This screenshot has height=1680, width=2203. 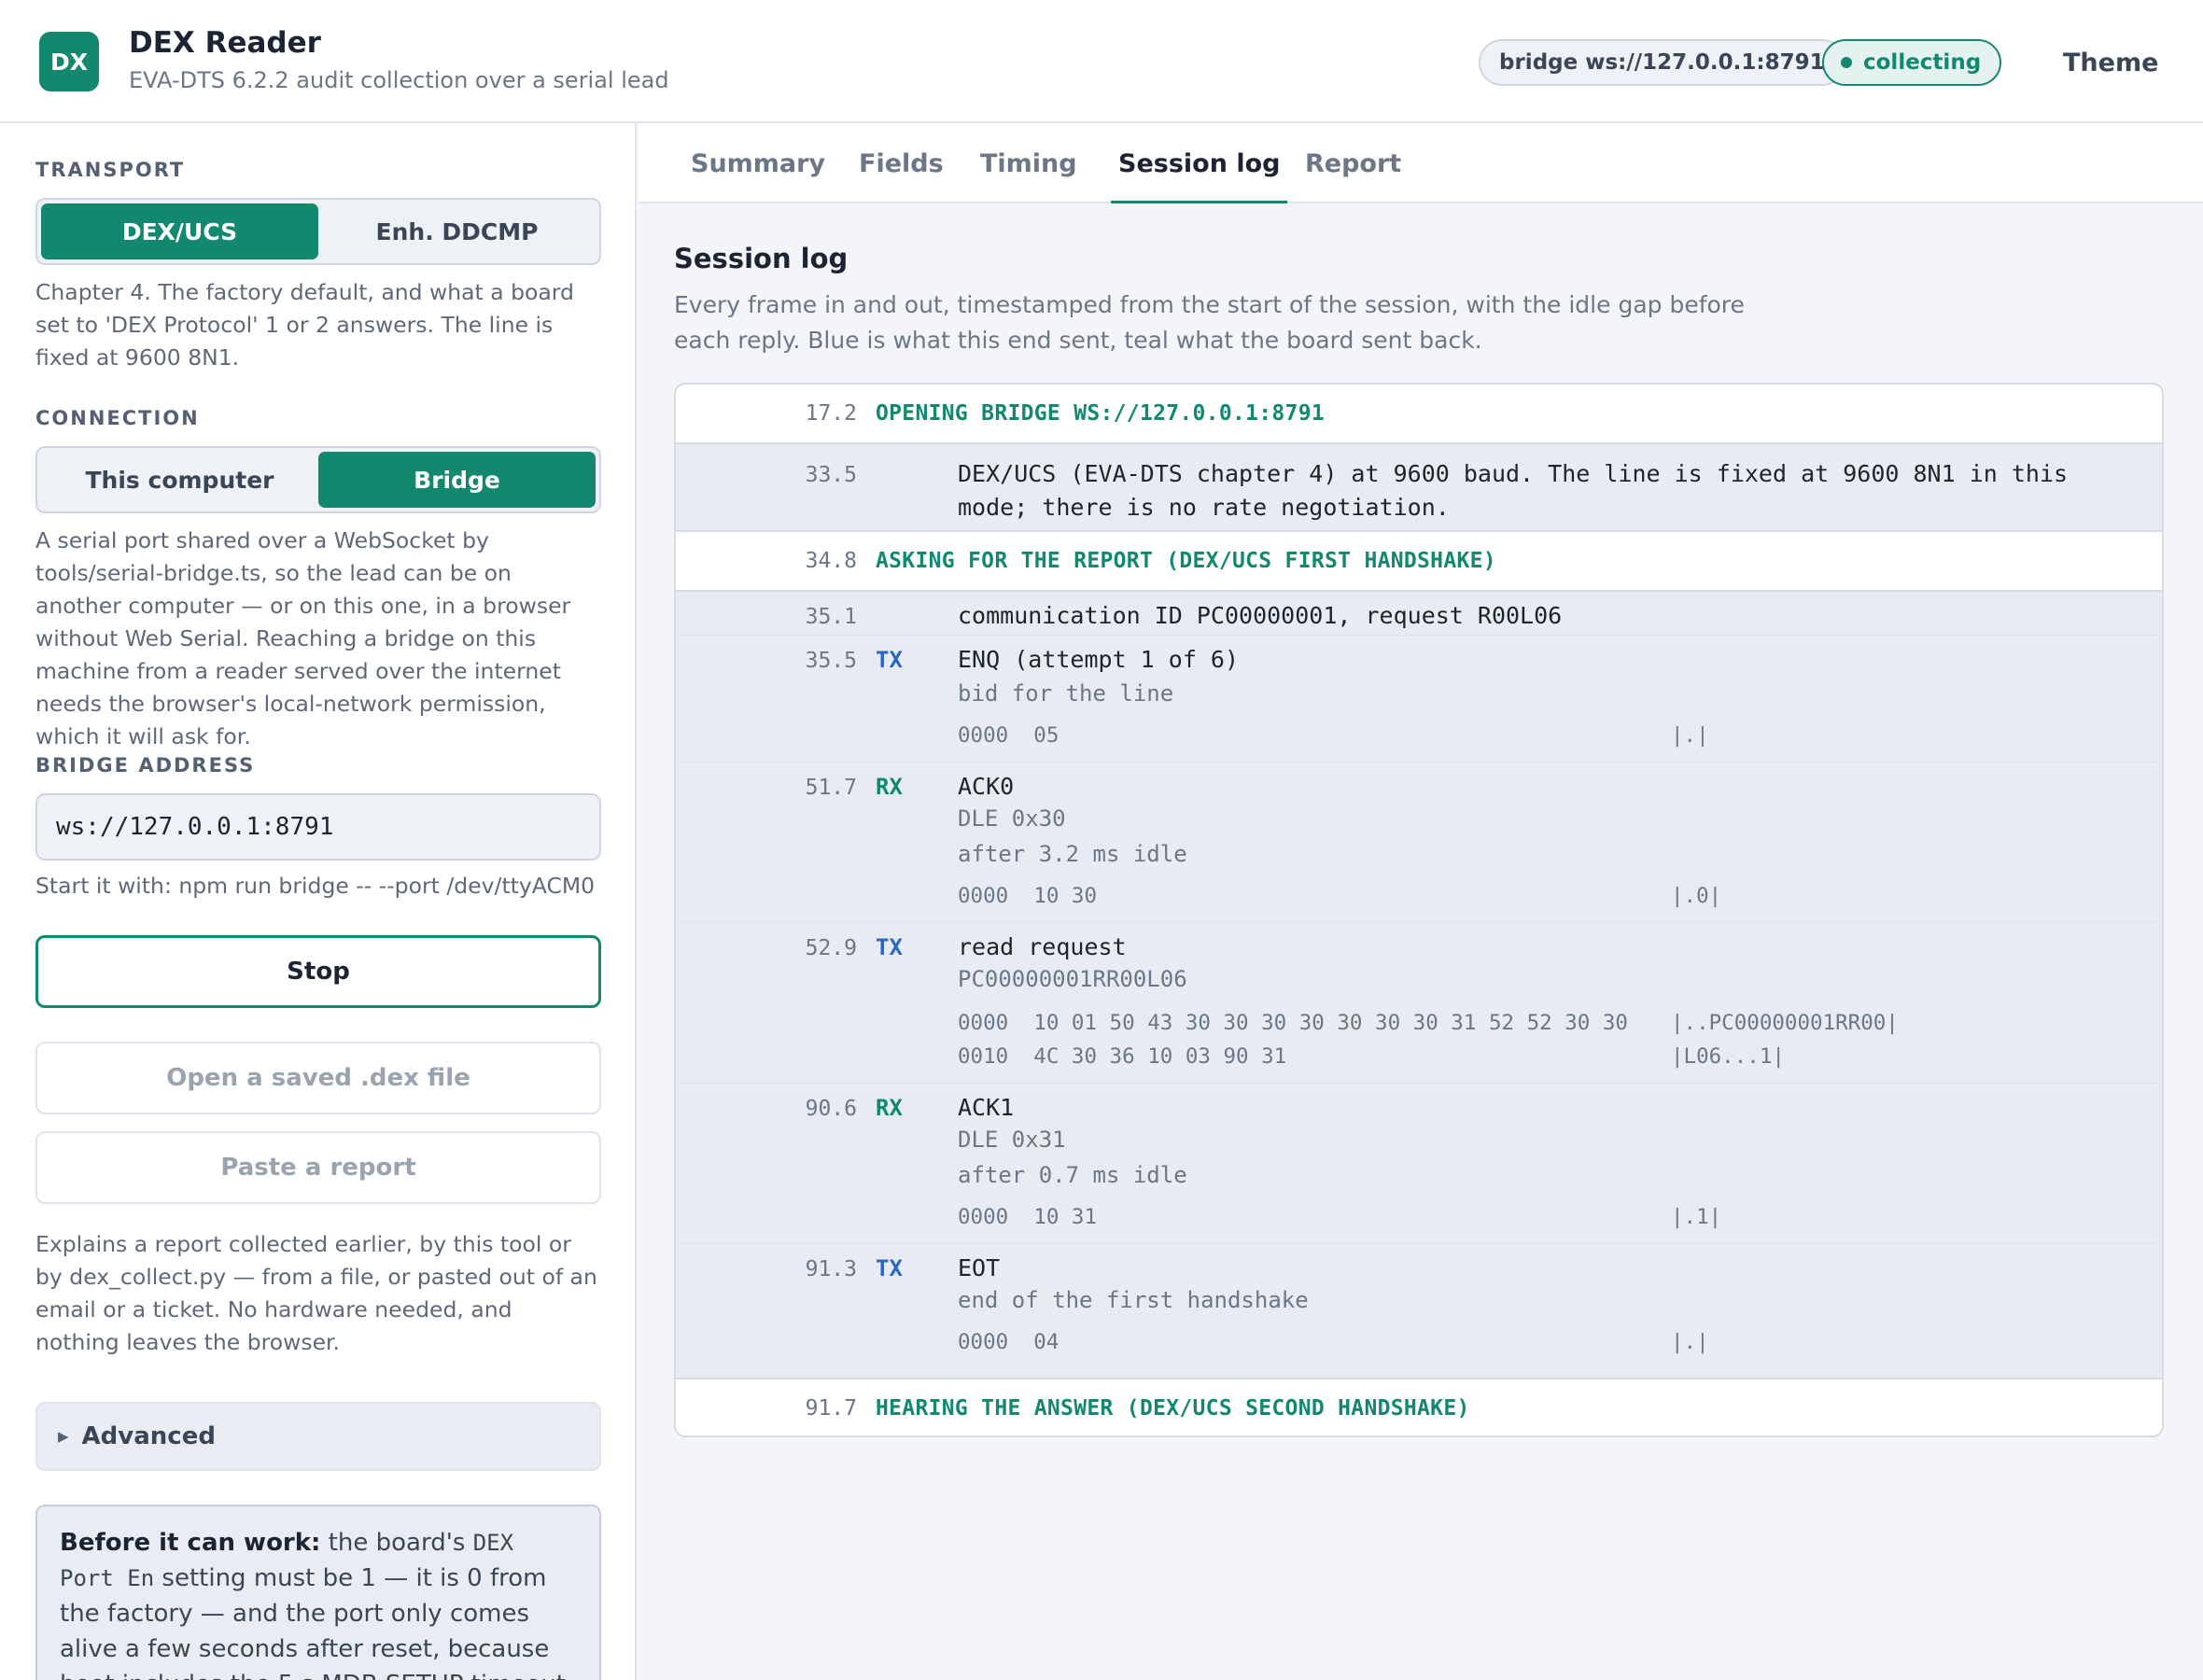 I want to click on log-frame-note: bid for the line, so click(x=1066, y=693).